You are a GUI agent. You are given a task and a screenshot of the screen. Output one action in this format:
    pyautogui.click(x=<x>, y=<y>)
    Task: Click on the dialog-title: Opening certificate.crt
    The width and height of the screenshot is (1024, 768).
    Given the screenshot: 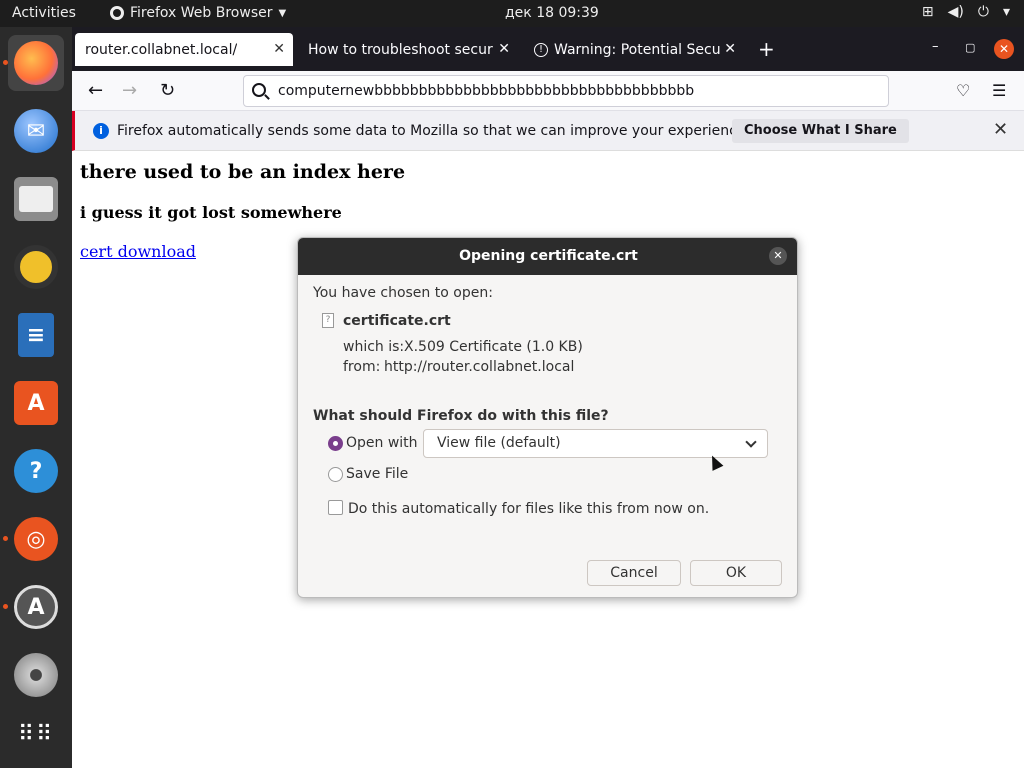 What is the action you would take?
    pyautogui.click(x=547, y=256)
    